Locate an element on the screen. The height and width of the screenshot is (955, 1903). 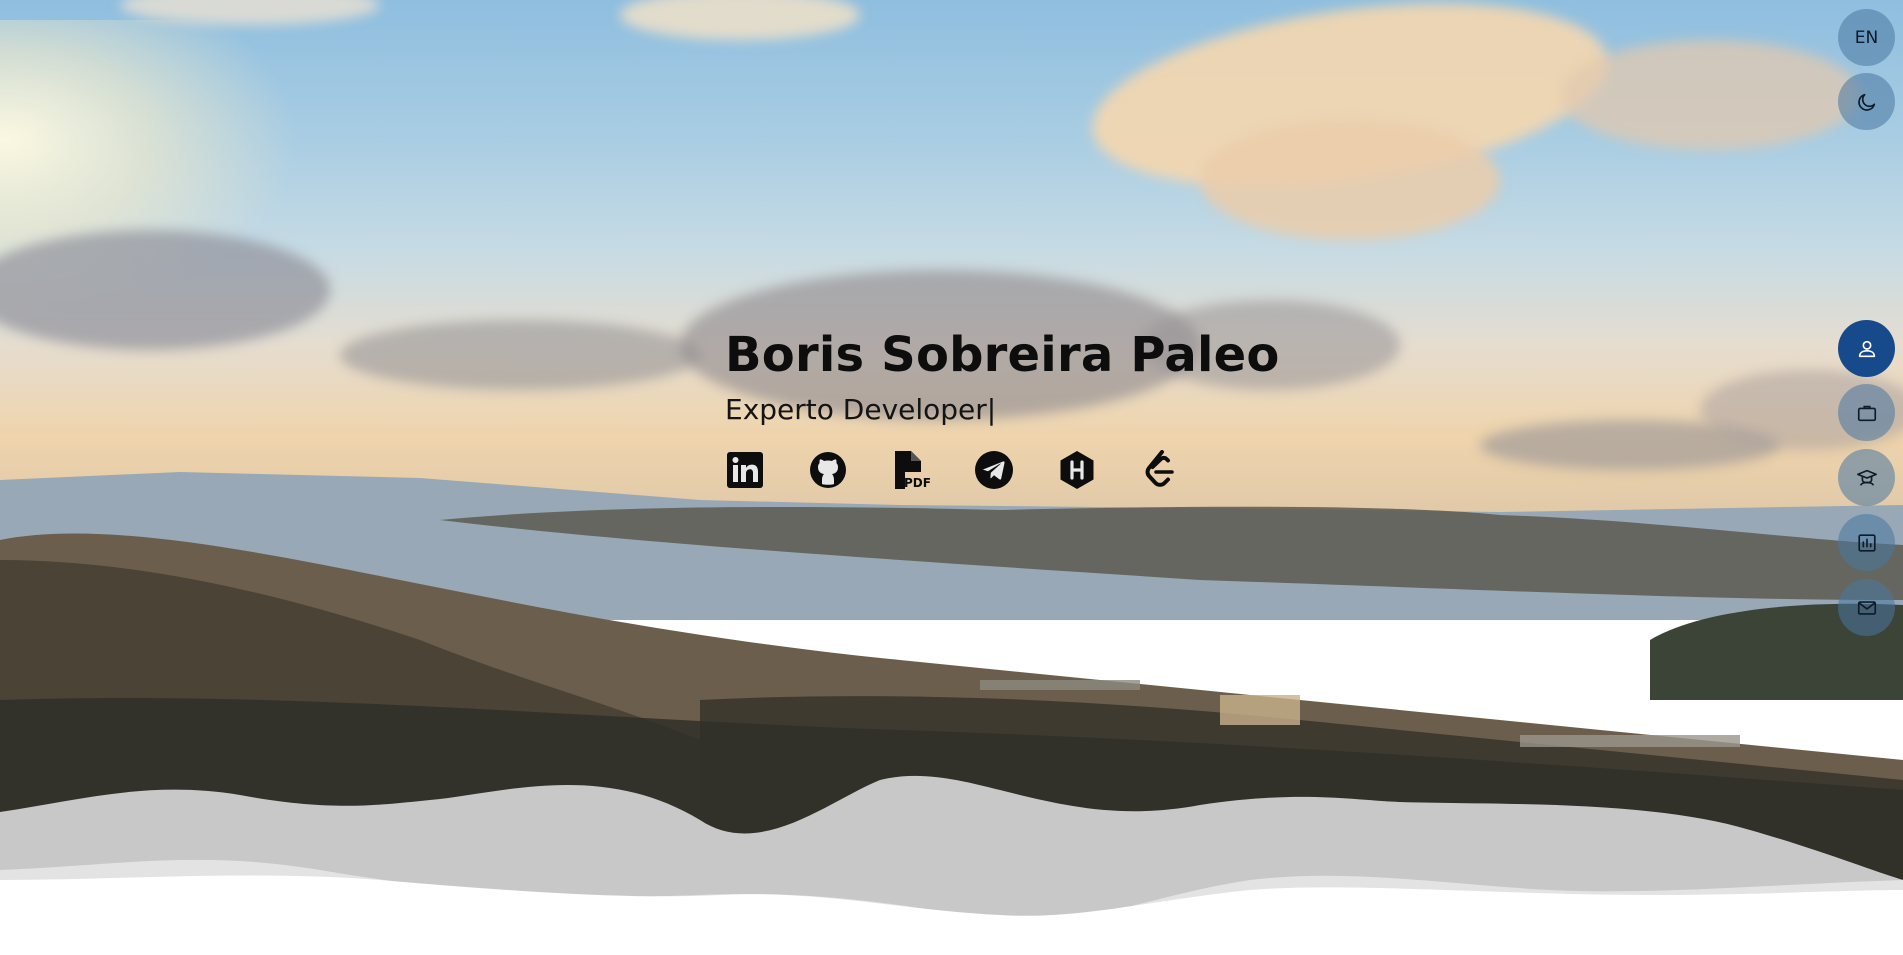
theme-toggle-button is located at coordinates (1866, 101).